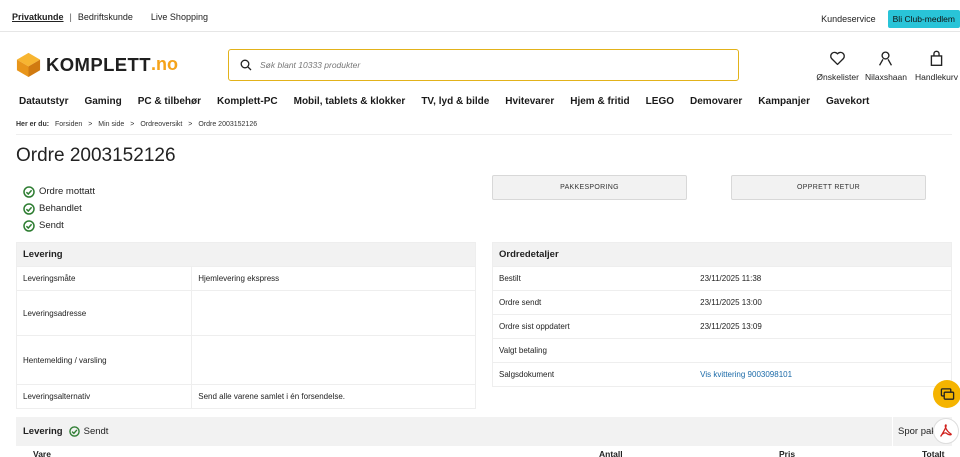  What do you see at coordinates (169, 101) in the screenshot?
I see `nav-item-pc-tilbehor: PC & tilbehør` at bounding box center [169, 101].